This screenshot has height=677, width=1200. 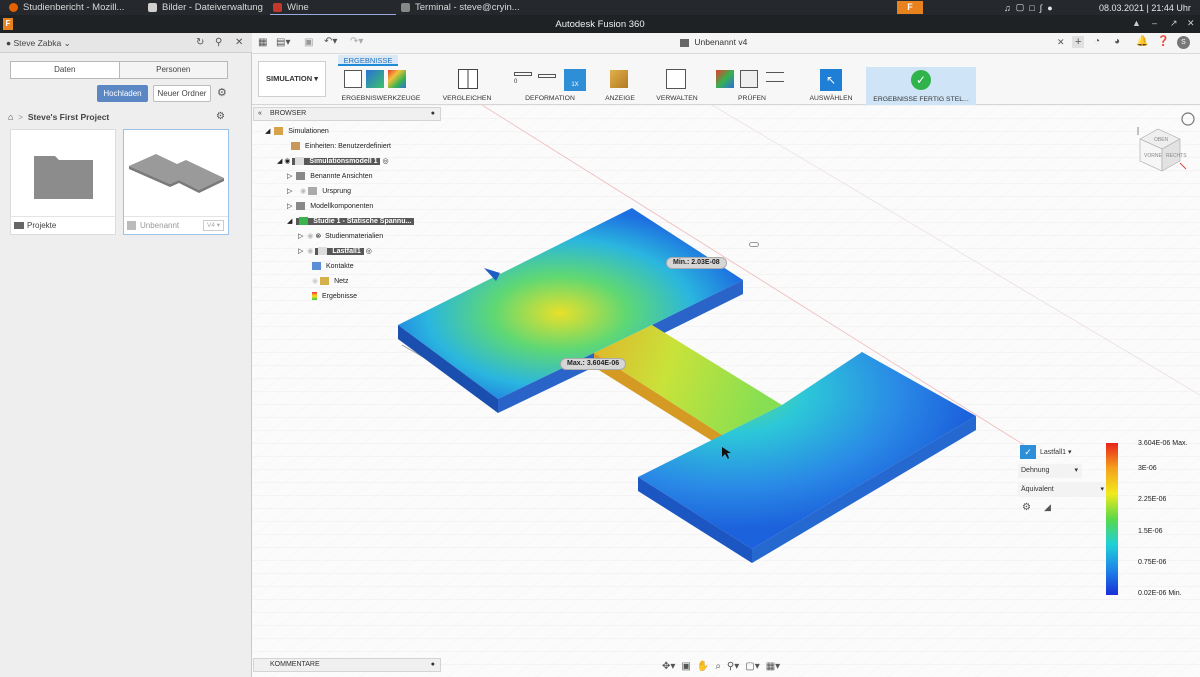 I want to click on tab-ergebnisse: ERGEBNISSE, so click(x=368, y=60).